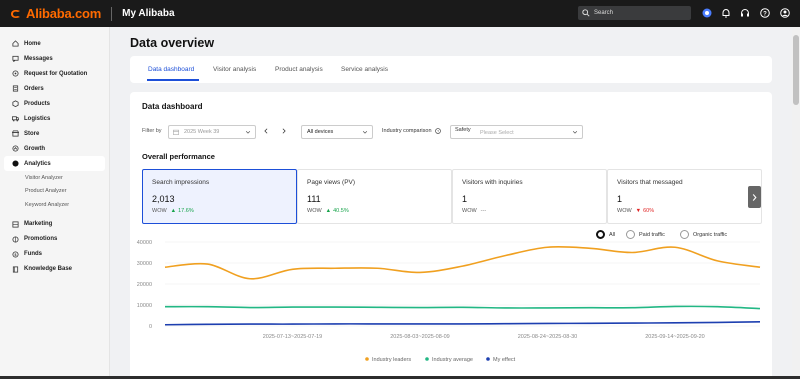 The height and width of the screenshot is (379, 800). I want to click on sidebar-item-label: Knowledge Base, so click(48, 269).